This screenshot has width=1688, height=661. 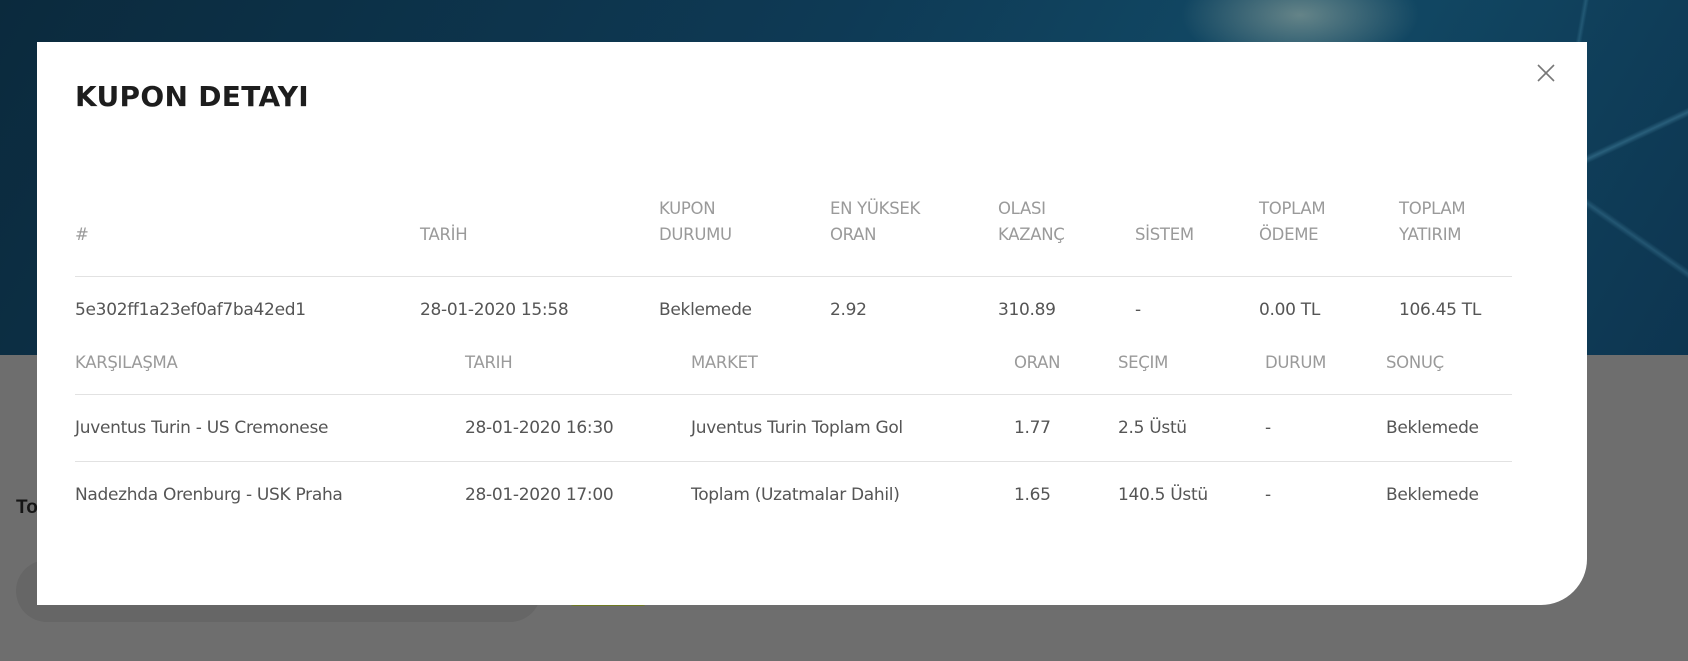 What do you see at coordinates (1546, 73) in the screenshot?
I see `close-icon` at bounding box center [1546, 73].